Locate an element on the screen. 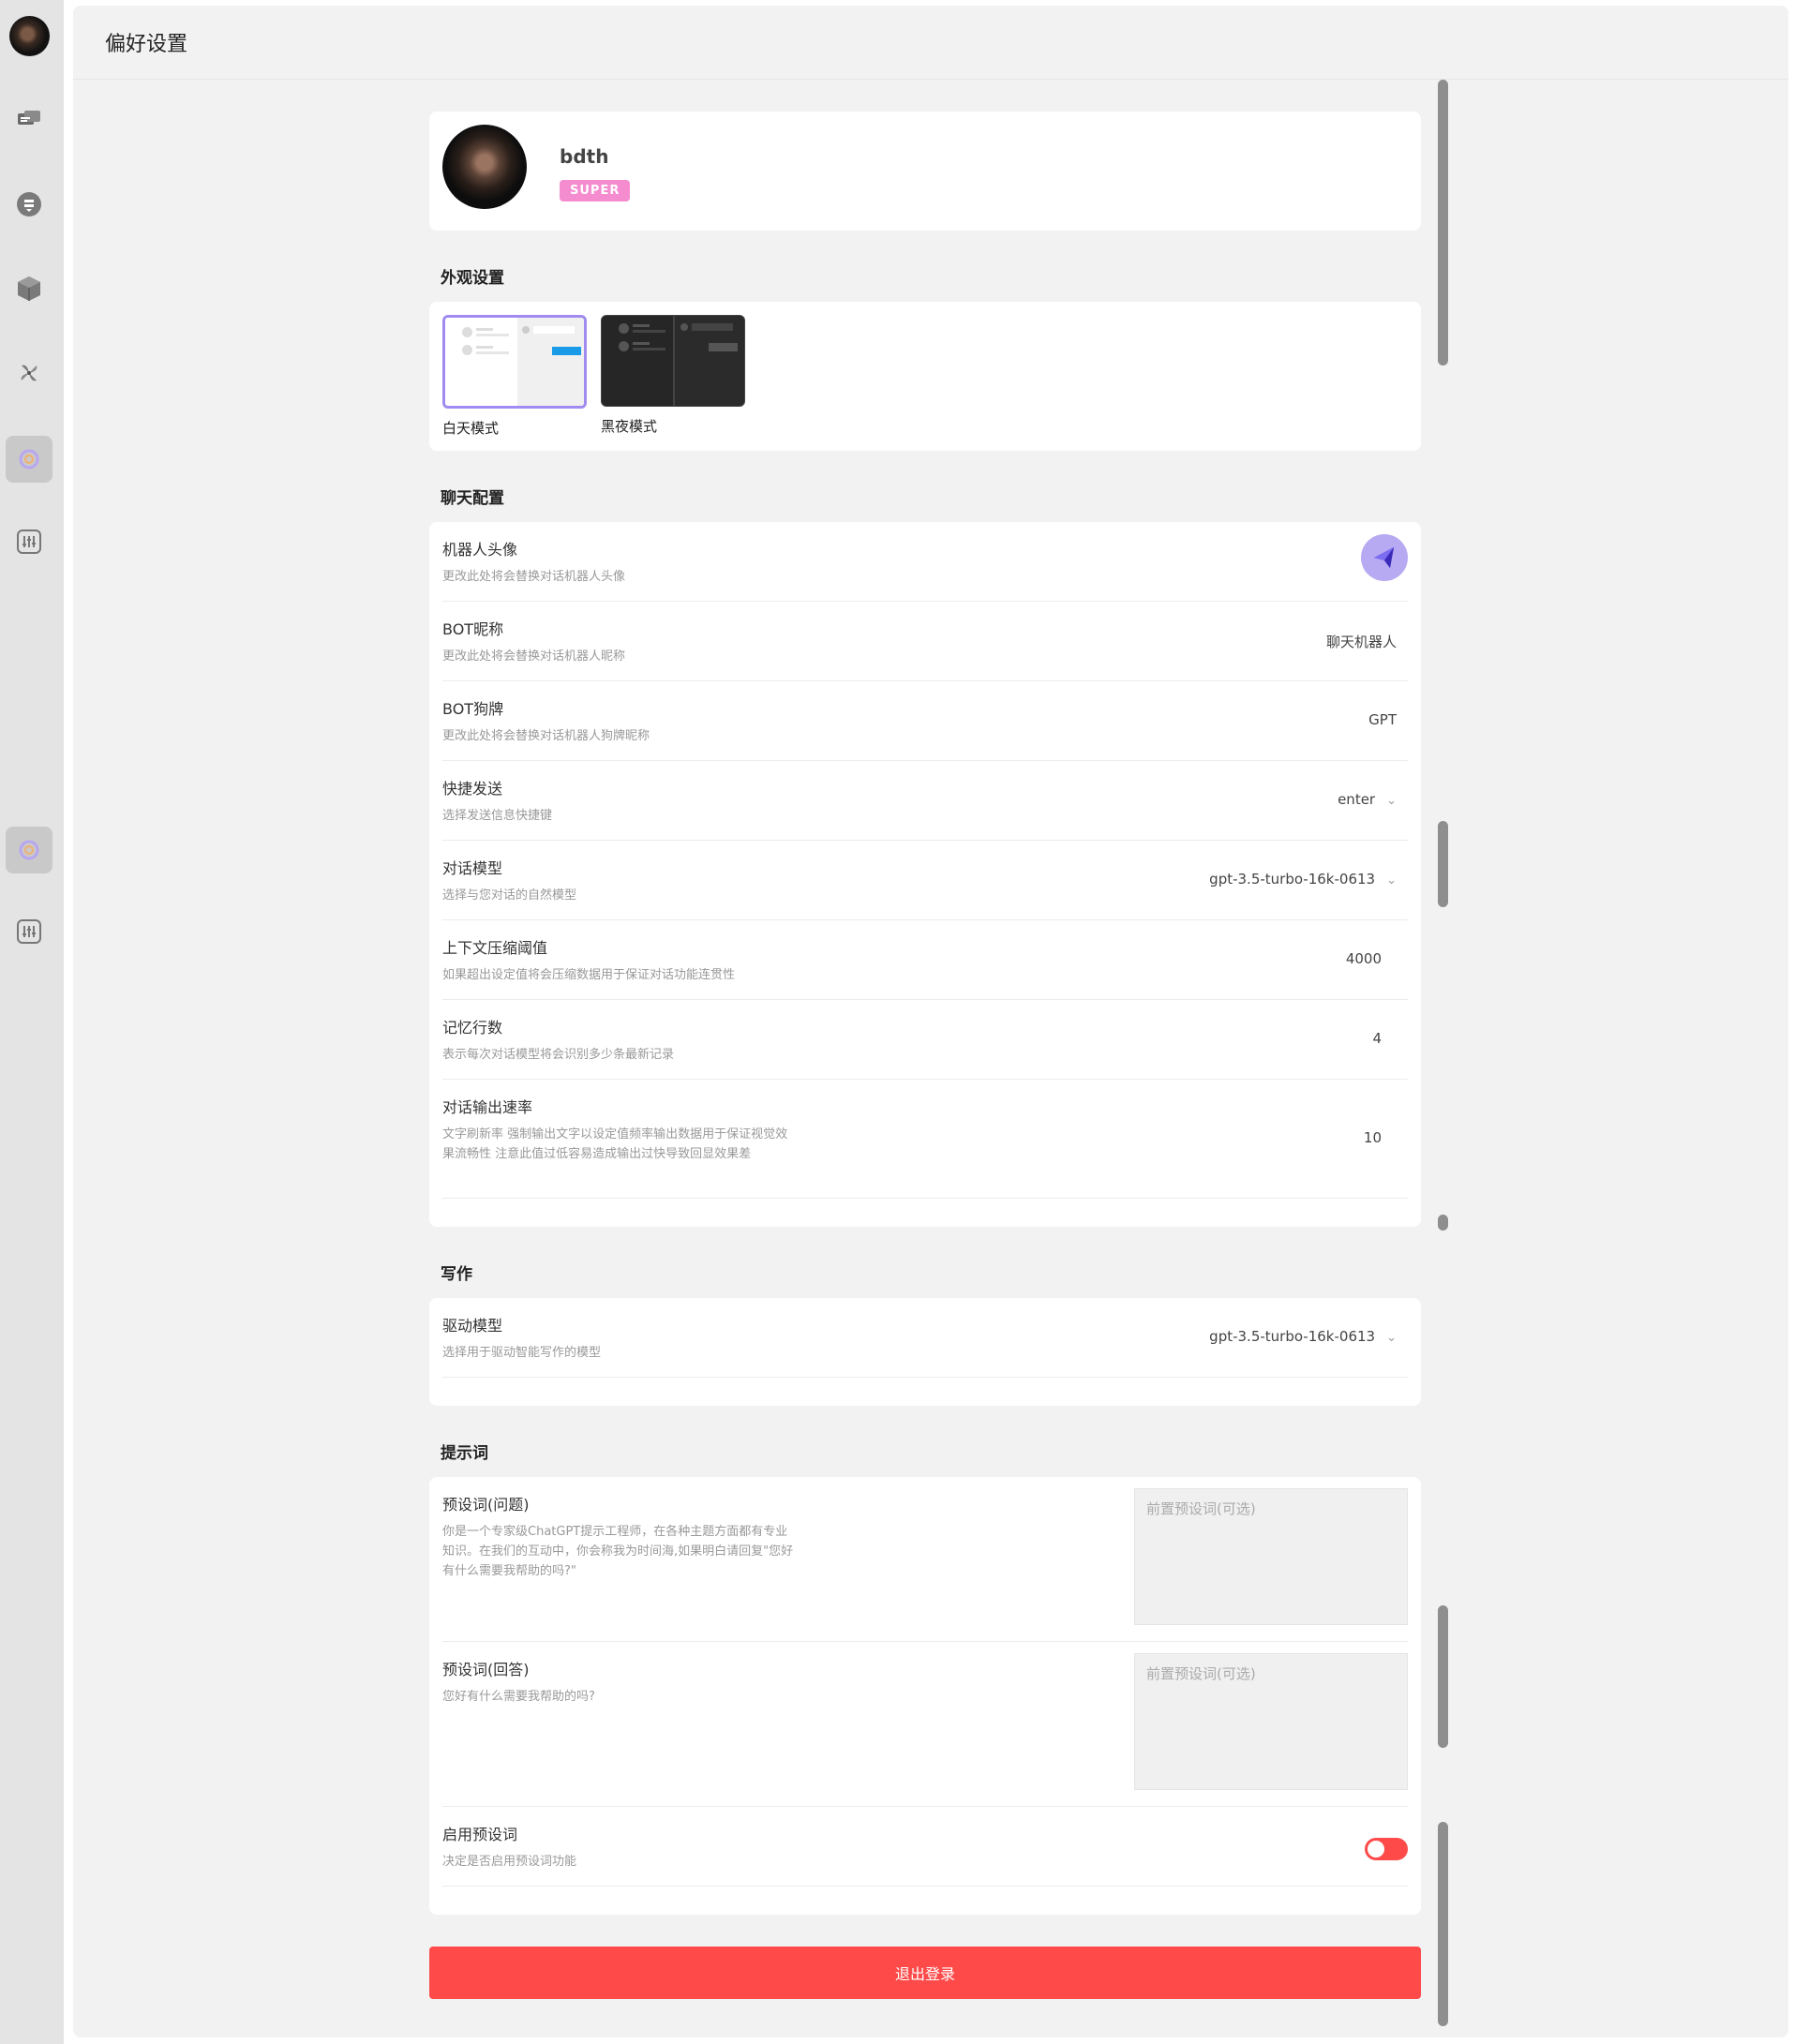 The height and width of the screenshot is (2044, 1794). bot-tag-input: GPT is located at coordinates (1382, 719).